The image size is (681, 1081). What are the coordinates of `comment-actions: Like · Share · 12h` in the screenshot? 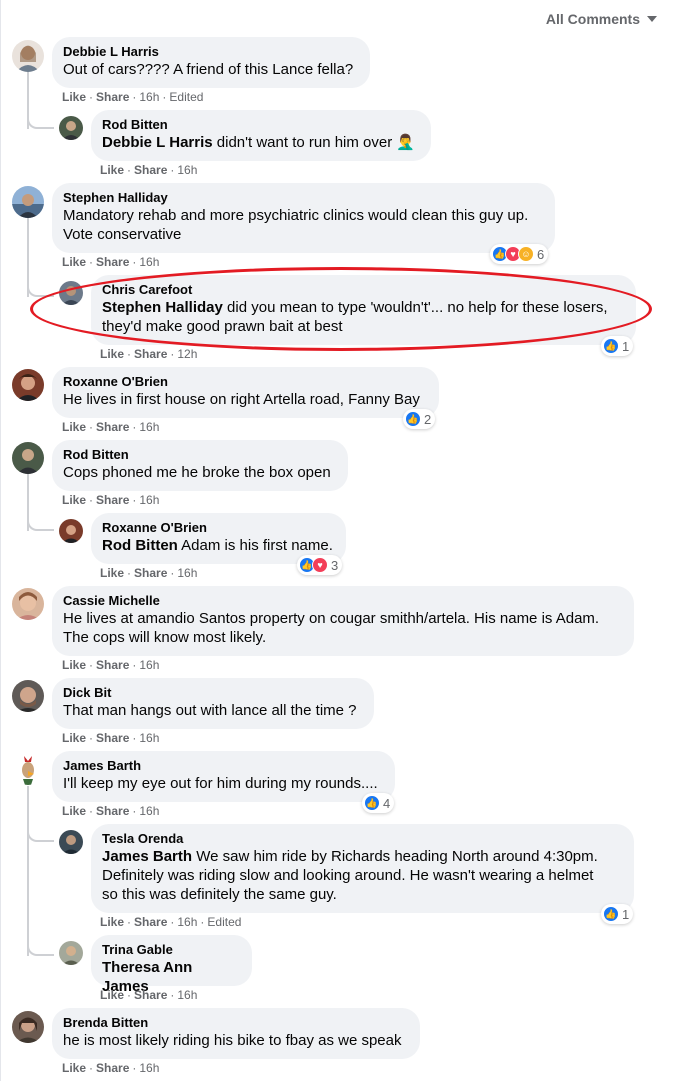 It's located at (149, 354).